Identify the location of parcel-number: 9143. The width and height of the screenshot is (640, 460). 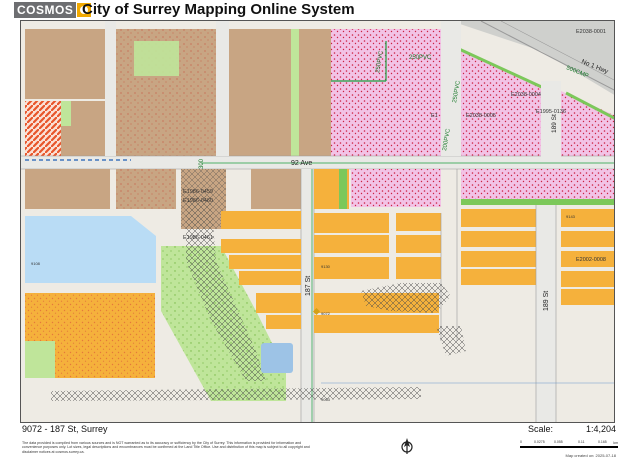
(571, 216).